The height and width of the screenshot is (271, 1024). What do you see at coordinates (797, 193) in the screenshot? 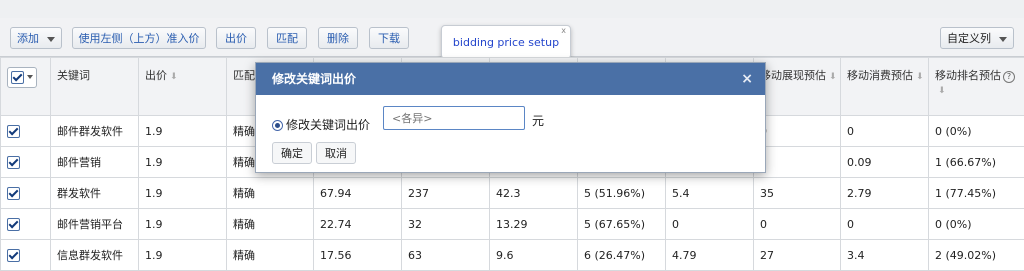
I see `cell: 35` at bounding box center [797, 193].